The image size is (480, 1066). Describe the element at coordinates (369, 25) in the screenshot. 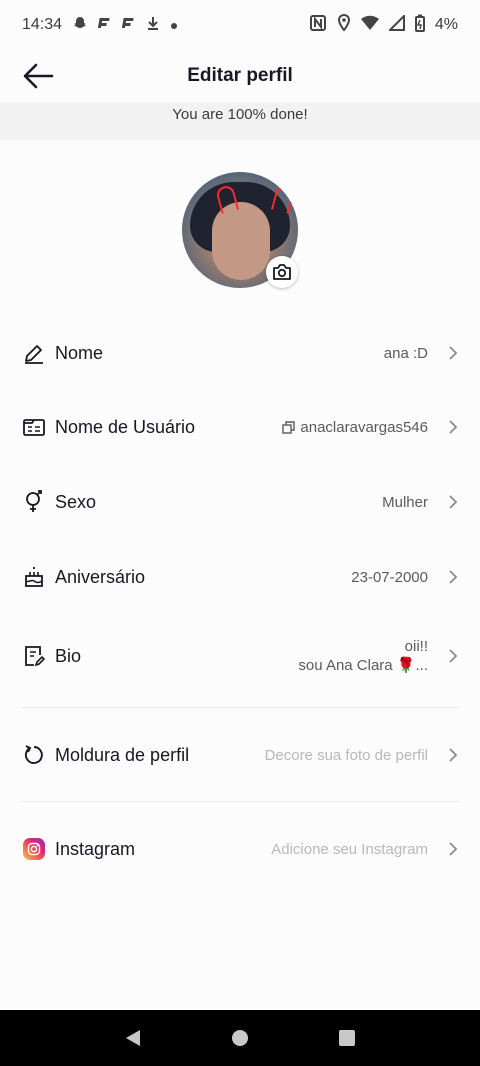

I see `wifi-icon` at that location.